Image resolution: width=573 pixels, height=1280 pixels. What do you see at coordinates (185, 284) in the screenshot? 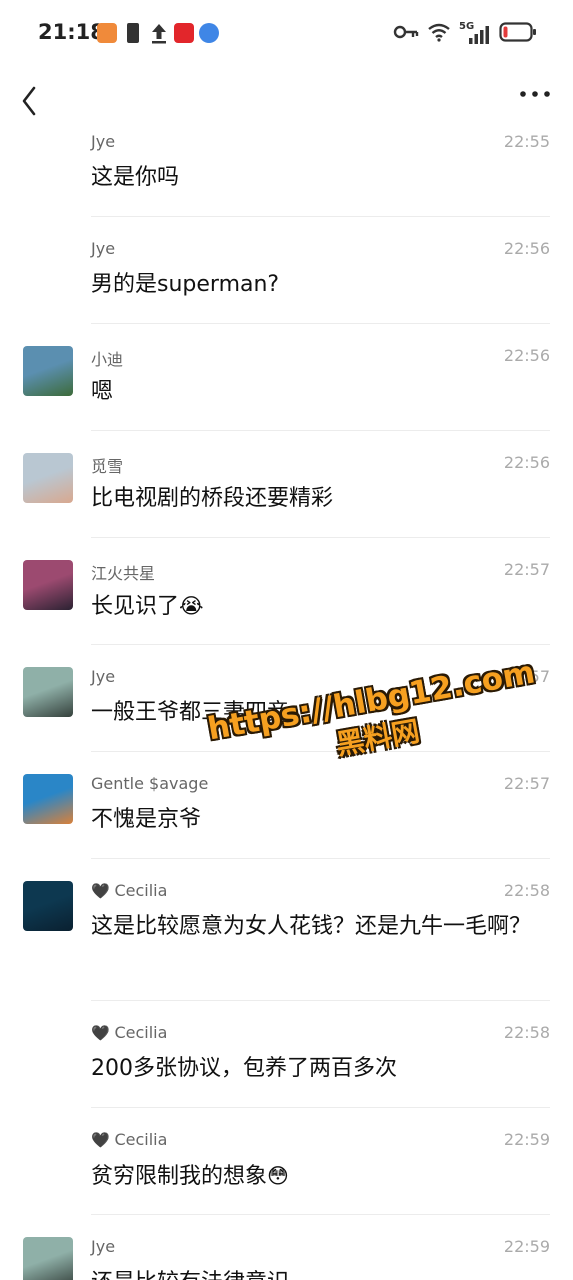
I see `message-text: 男的是superman?` at bounding box center [185, 284].